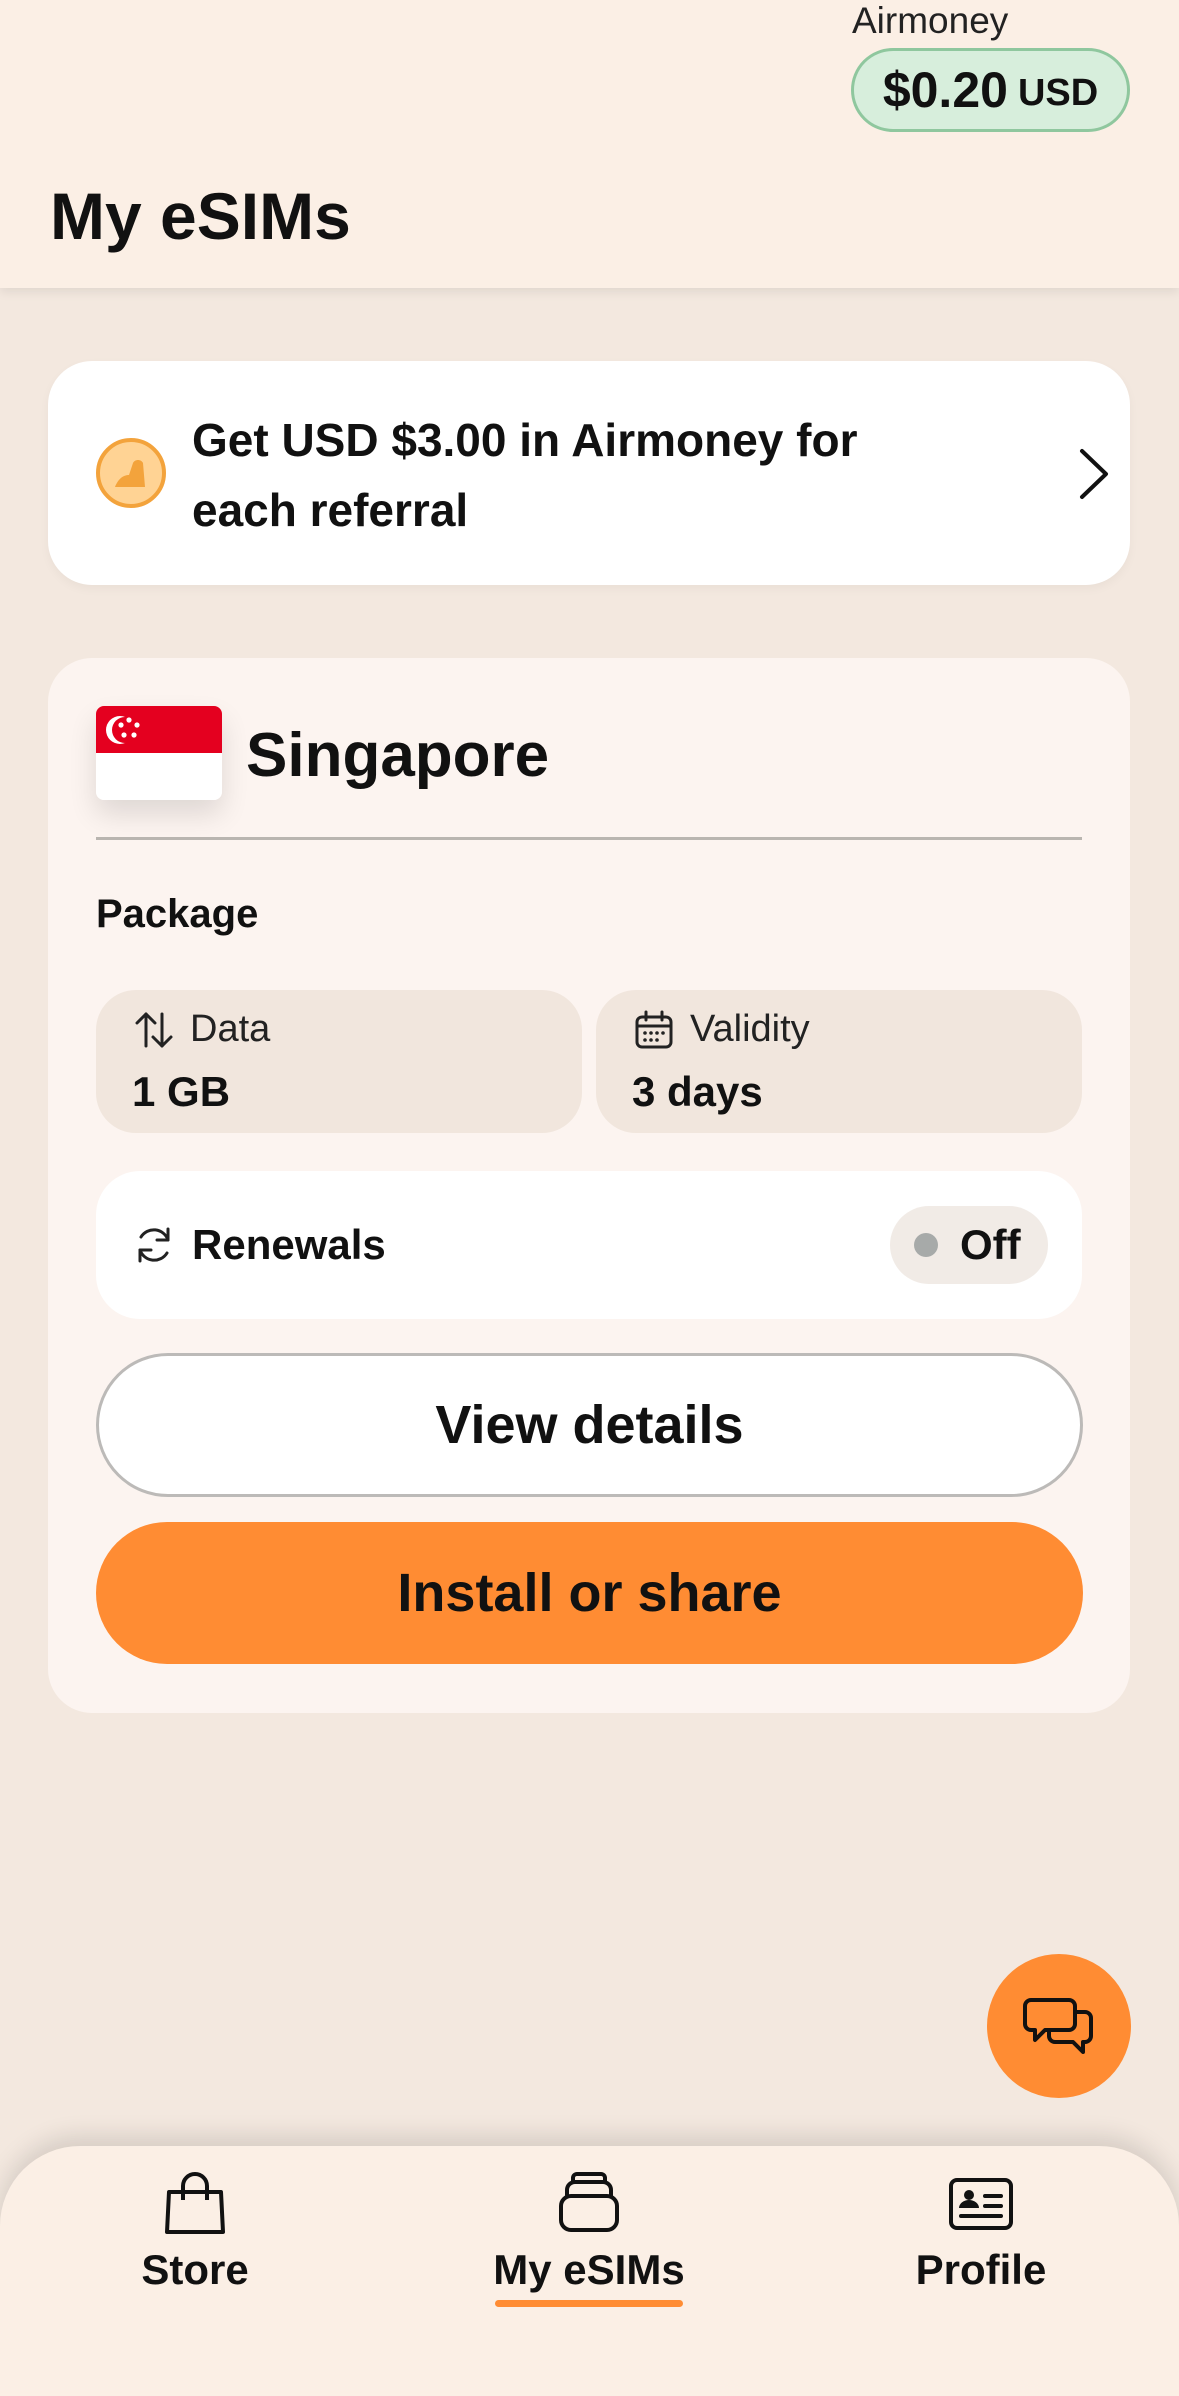  I want to click on singapore-flag-icon, so click(159, 753).